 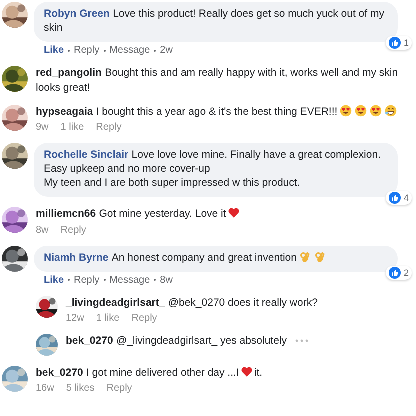 I want to click on comment-action-link: 9w, so click(x=42, y=127).